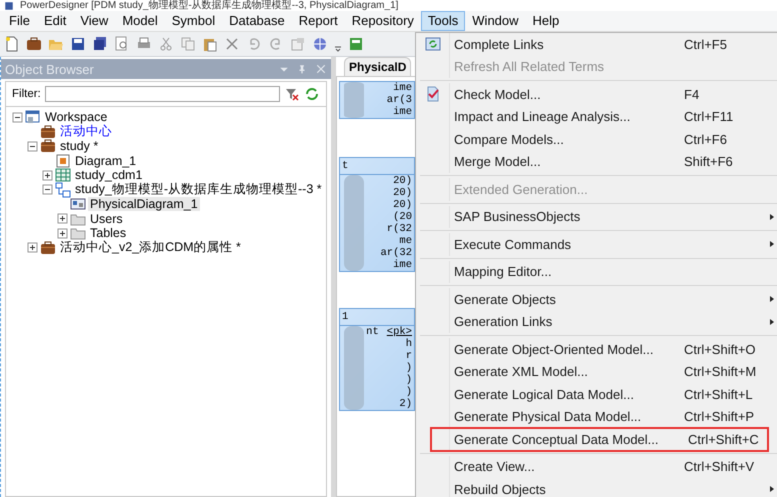  What do you see at coordinates (94, 21) in the screenshot?
I see `menu-title: View` at bounding box center [94, 21].